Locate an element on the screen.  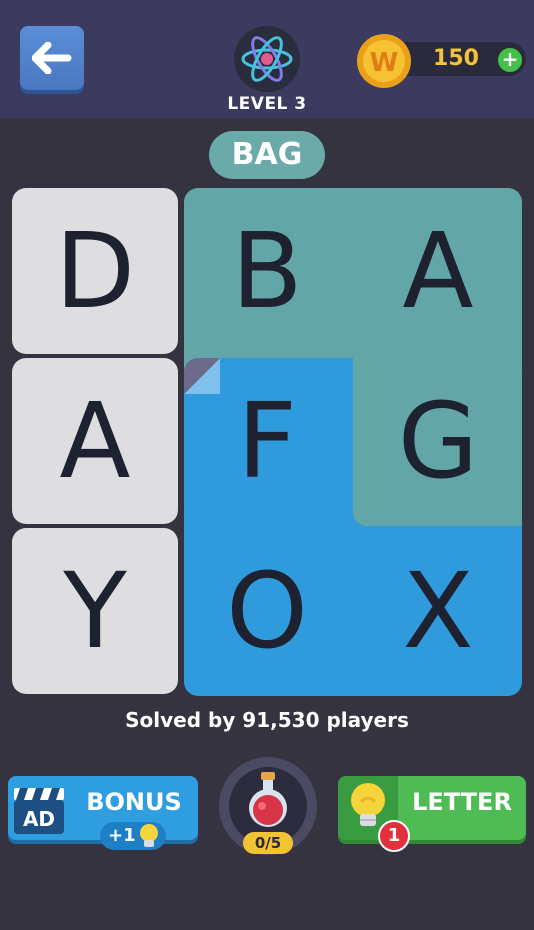
ad-label: AD is located at coordinates (39, 819).